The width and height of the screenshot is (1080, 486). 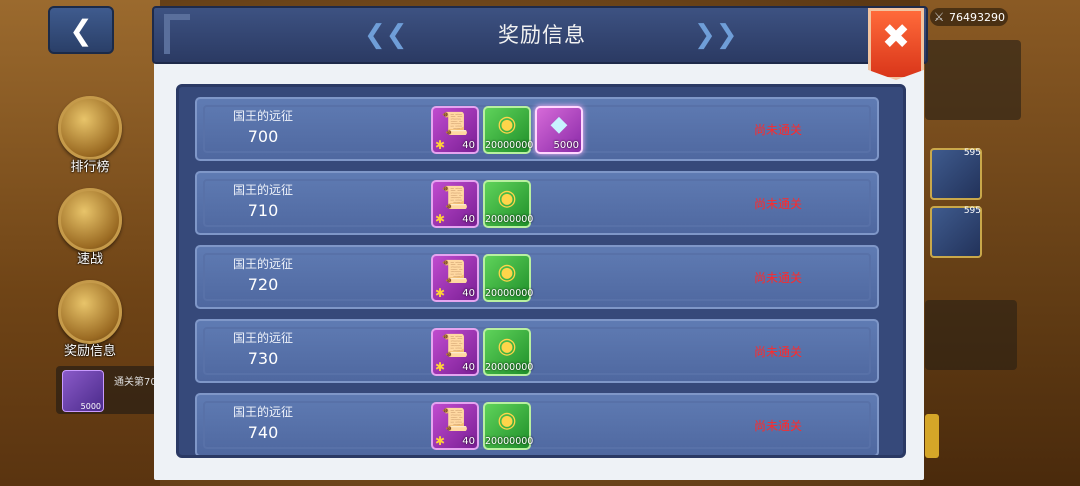 What do you see at coordinates (90, 167) in the screenshot?
I see `side-menu-label: 排行榜` at bounding box center [90, 167].